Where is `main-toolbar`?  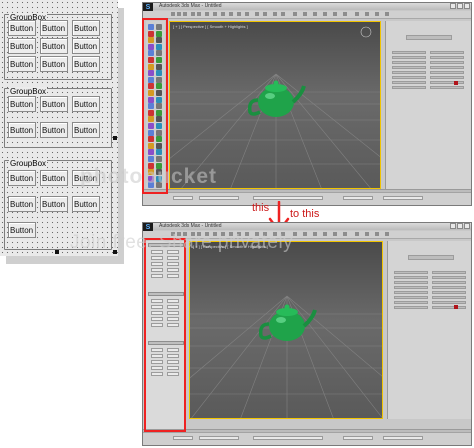
main-toolbar is located at coordinates (307, 15).